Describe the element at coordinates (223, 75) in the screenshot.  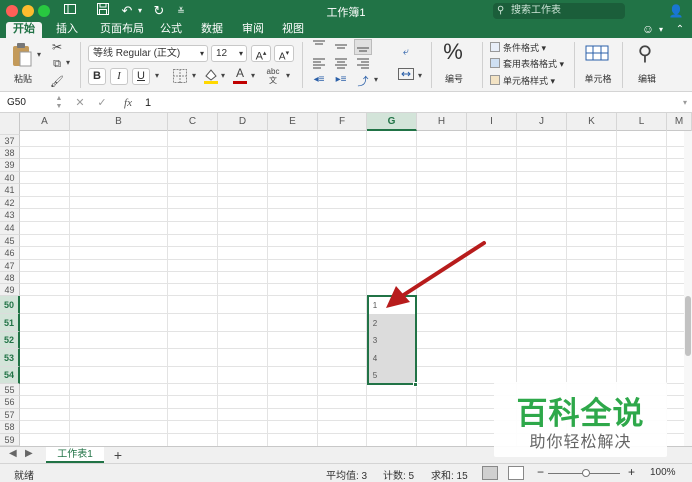
I see `fill-color-dropdown-icon: ▾` at that location.